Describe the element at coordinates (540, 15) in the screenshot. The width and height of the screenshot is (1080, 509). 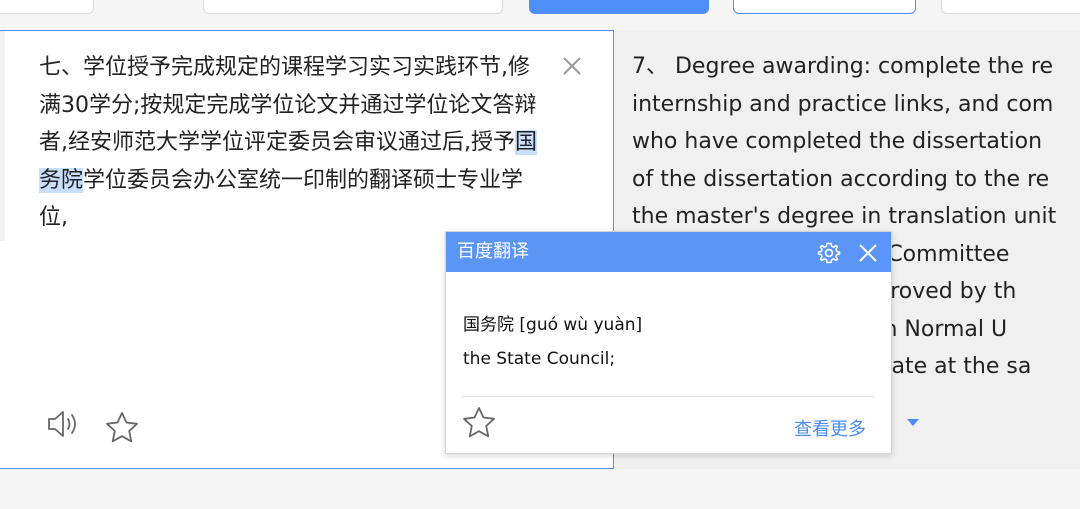
I see `top-toolbar` at that location.